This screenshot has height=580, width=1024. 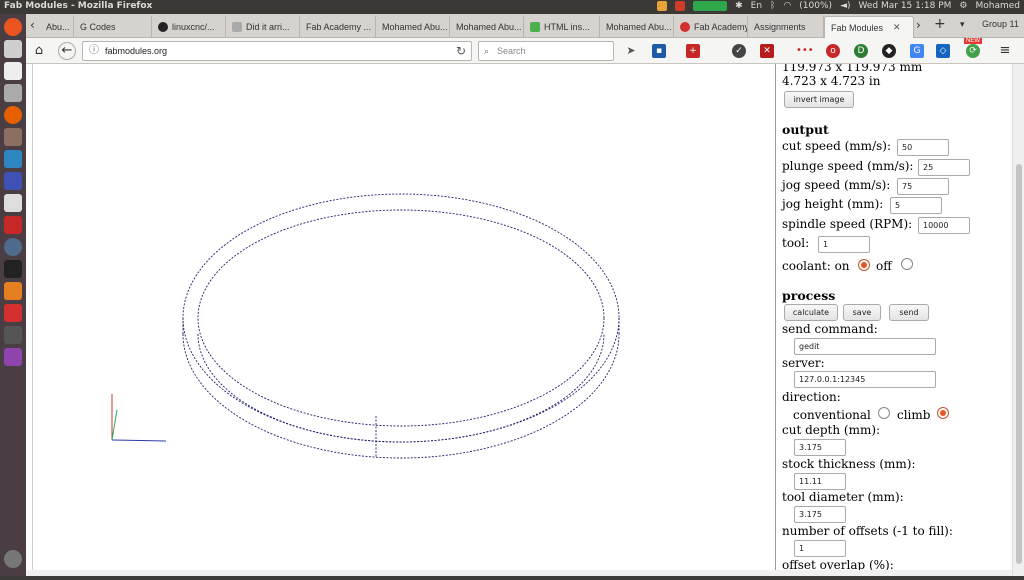 I want to click on save-icon: ▪, so click(x=659, y=51).